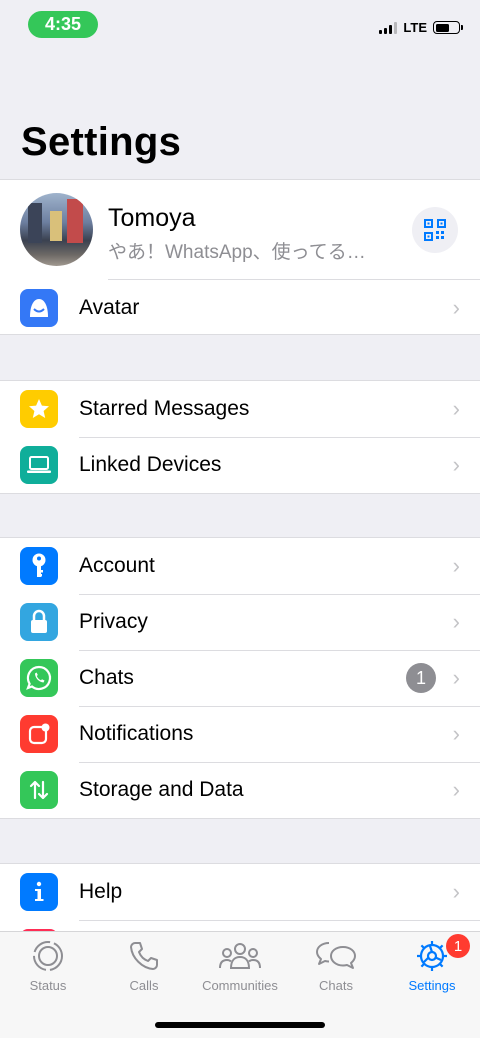 This screenshot has width=480, height=1038. Describe the element at coordinates (388, 27) in the screenshot. I see `signal-icon` at that location.